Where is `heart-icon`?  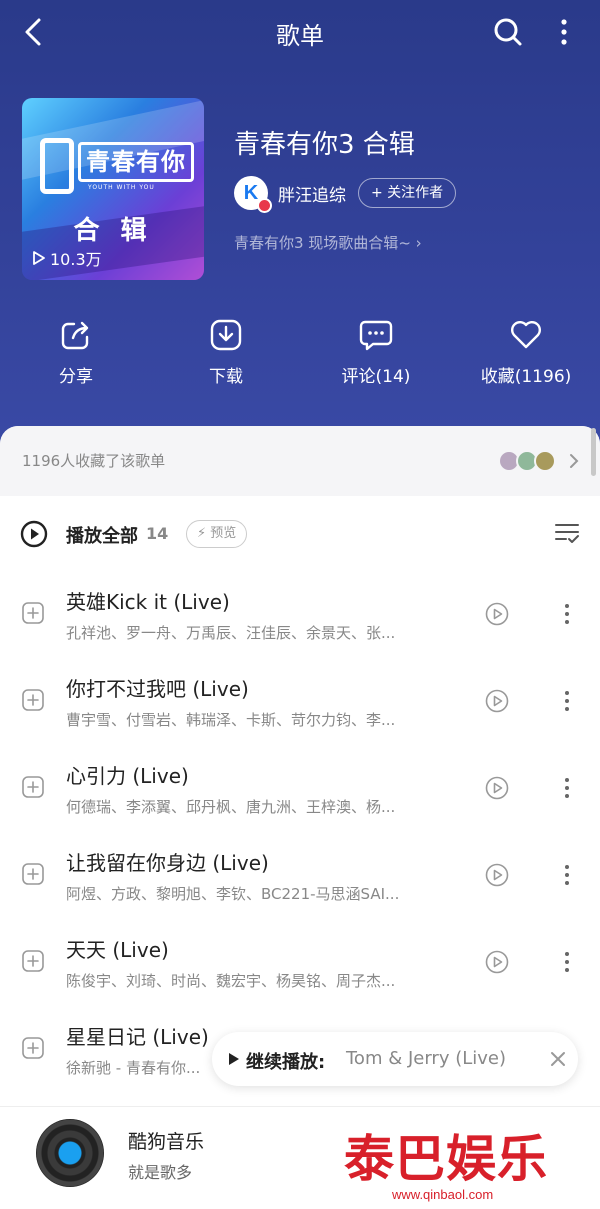
heart-icon is located at coordinates (526, 335).